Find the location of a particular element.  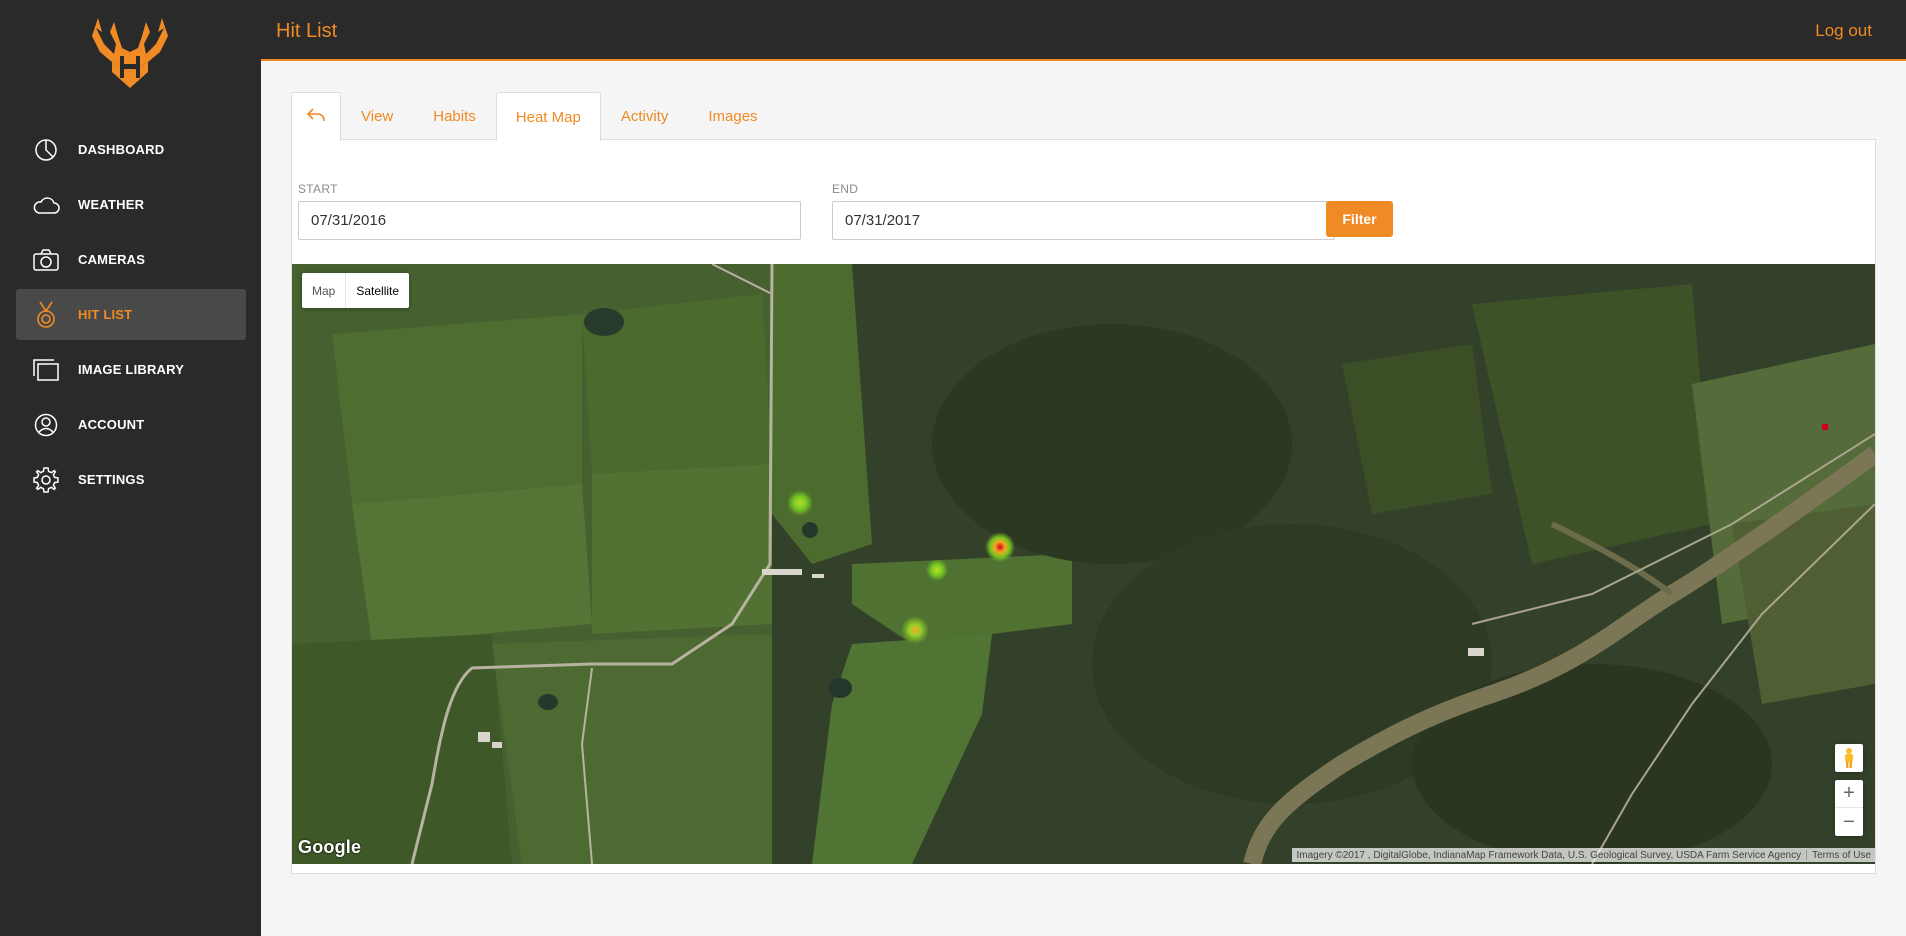

tab-images: Images is located at coordinates (732, 116).